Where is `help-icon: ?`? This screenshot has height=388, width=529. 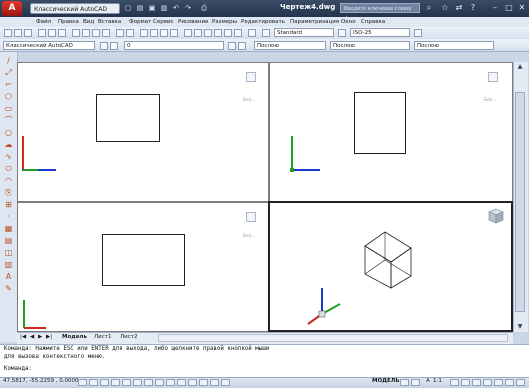 help-icon: ? is located at coordinates (473, 8).